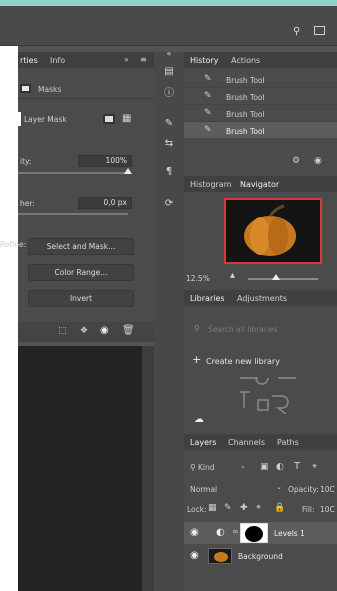 Image resolution: width=337 pixels, height=591 pixels. Describe the element at coordinates (128, 330) in the screenshot. I see `delete-mask-icon: 🗑` at that location.